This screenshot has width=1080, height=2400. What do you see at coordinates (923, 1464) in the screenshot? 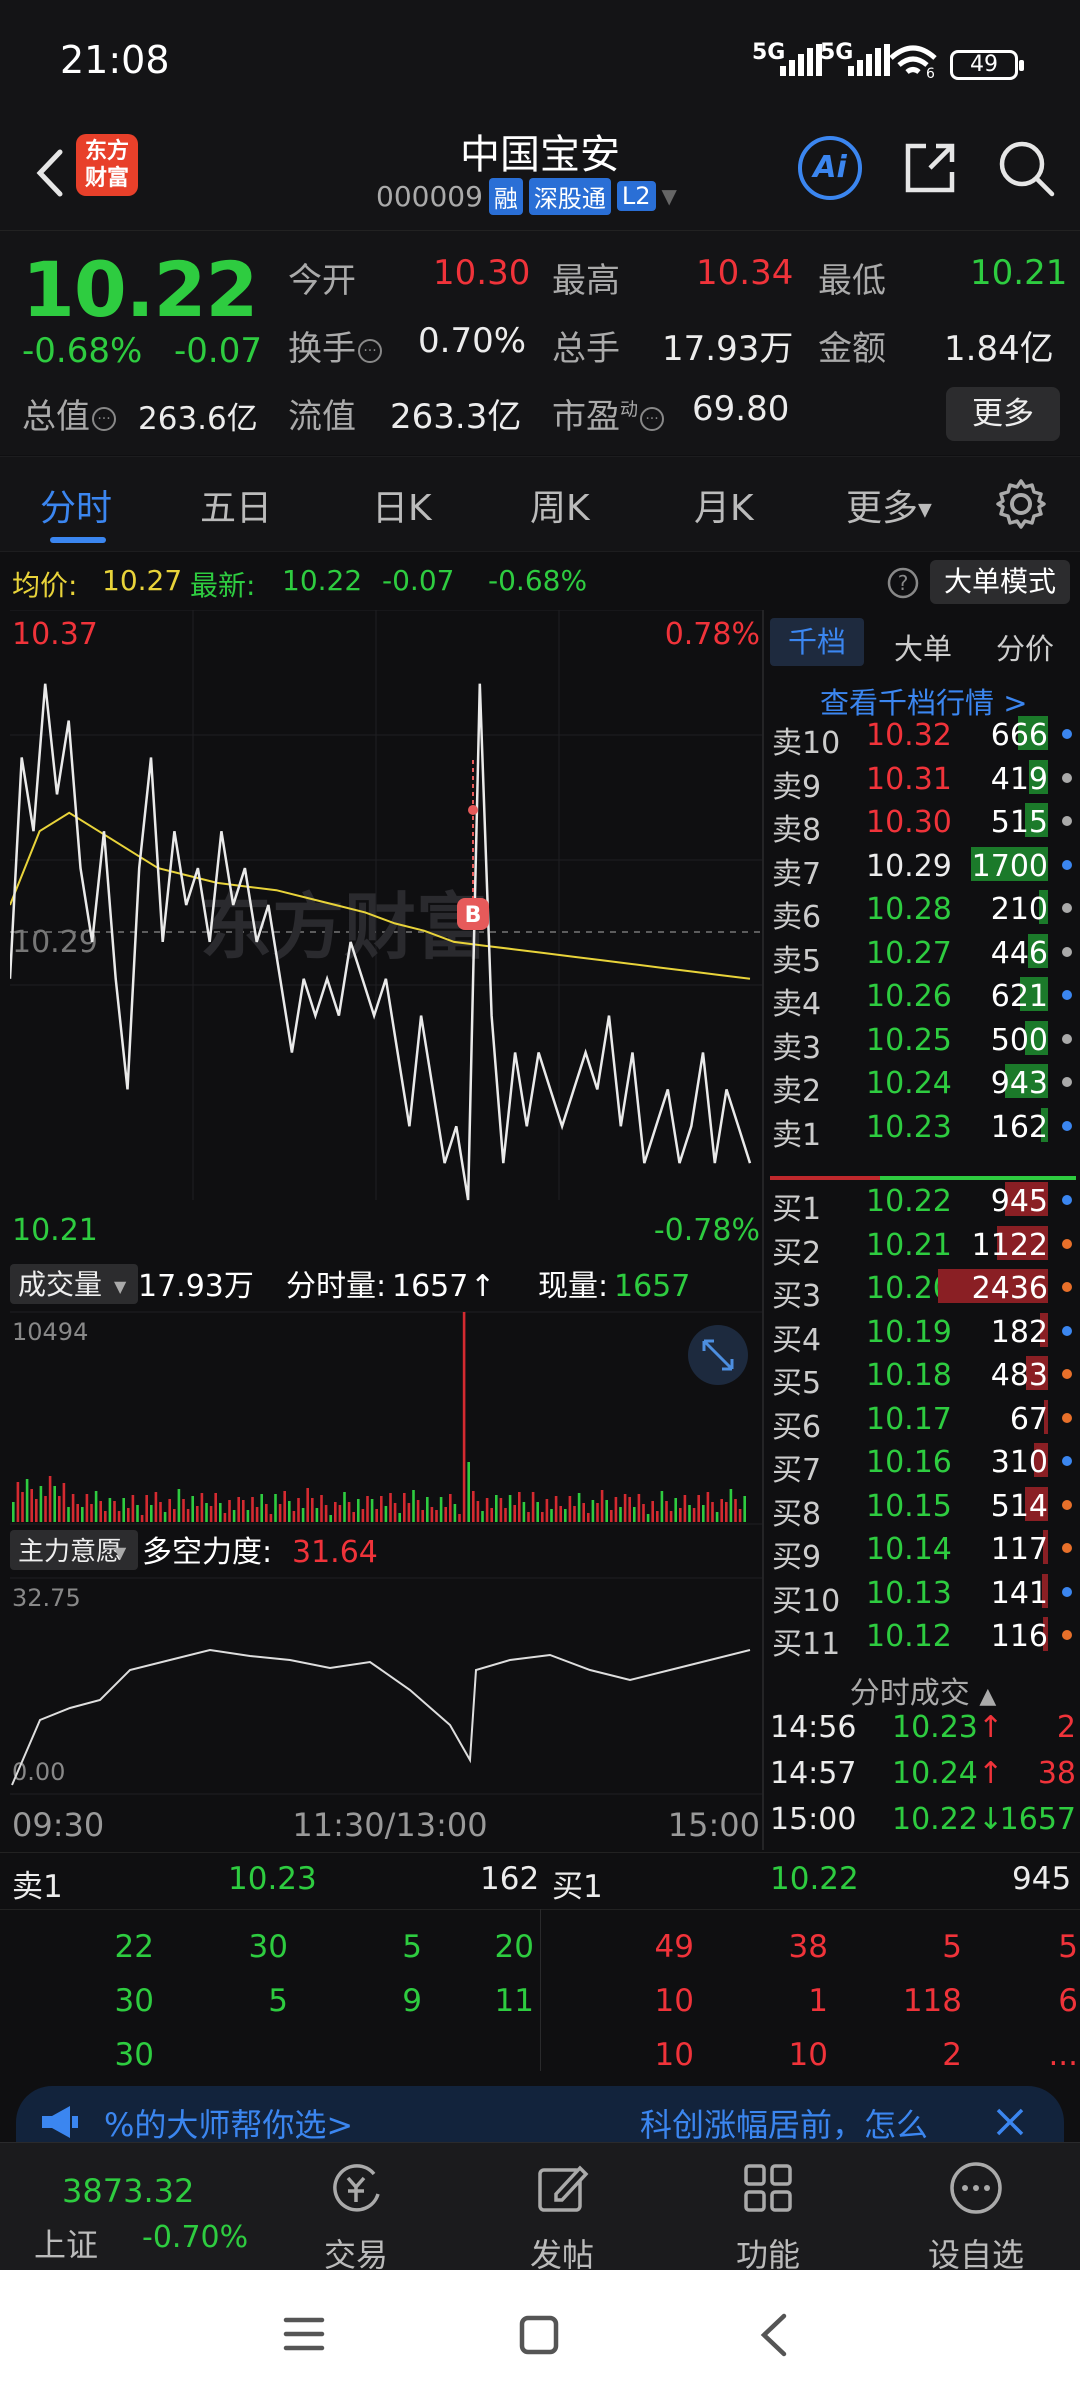
I see `bid-row: 买7 10.16 310` at bounding box center [923, 1464].